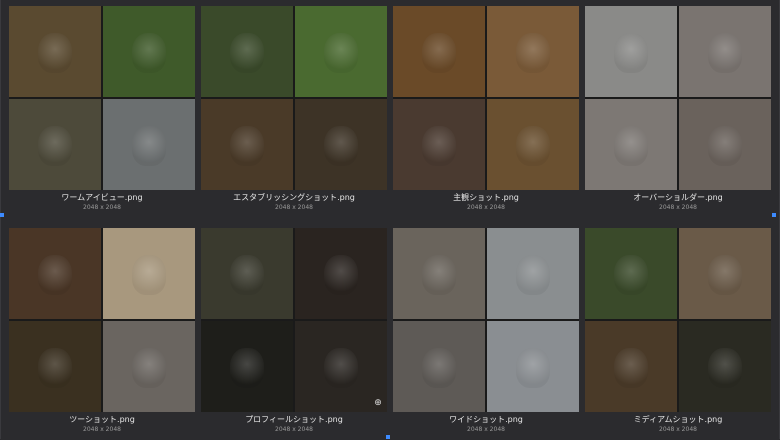  Describe the element at coordinates (378, 403) in the screenshot. I see `zoom-in-icon: ⊕` at that location.